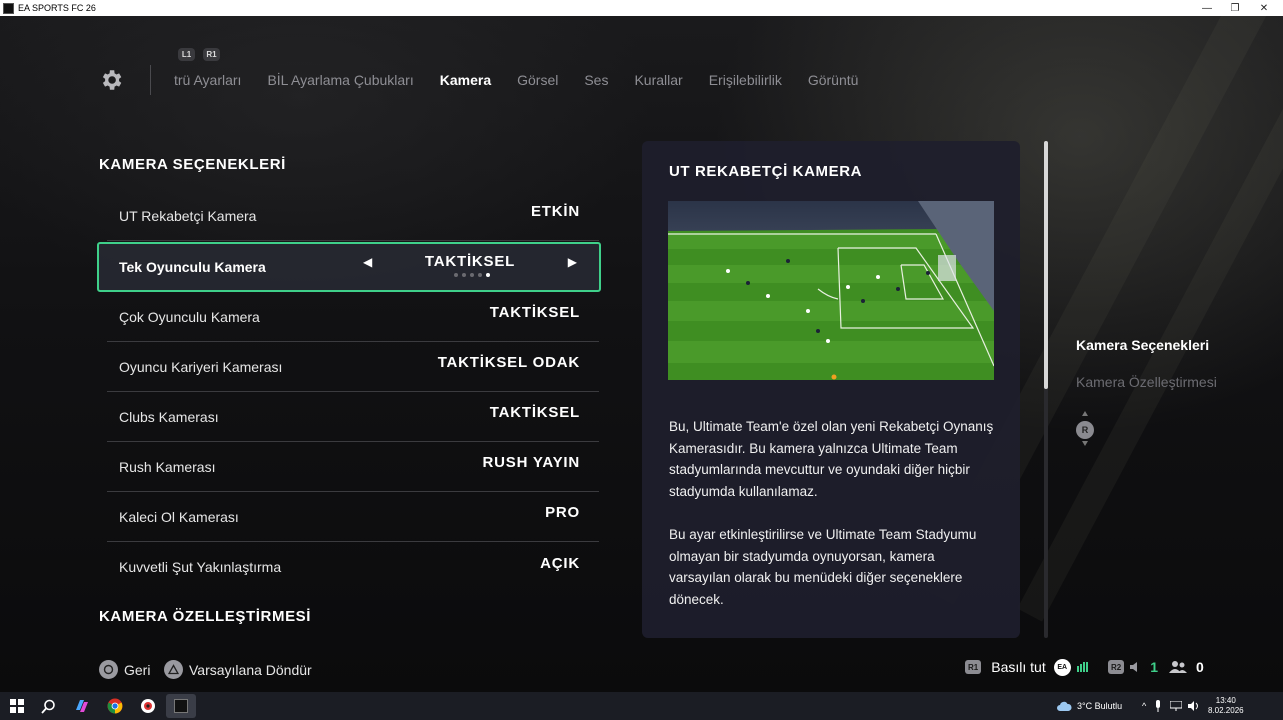  What do you see at coordinates (201, 366) in the screenshot?
I see `setting-label: Oyuncu Kariyeri Kamerası` at bounding box center [201, 366].